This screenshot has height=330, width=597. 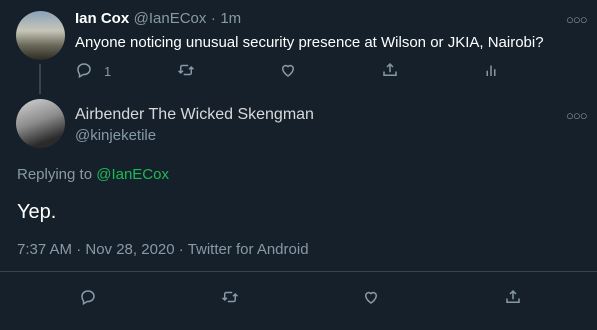 I want to click on replying-to-line: Replying to @IanECox, so click(x=93, y=174).